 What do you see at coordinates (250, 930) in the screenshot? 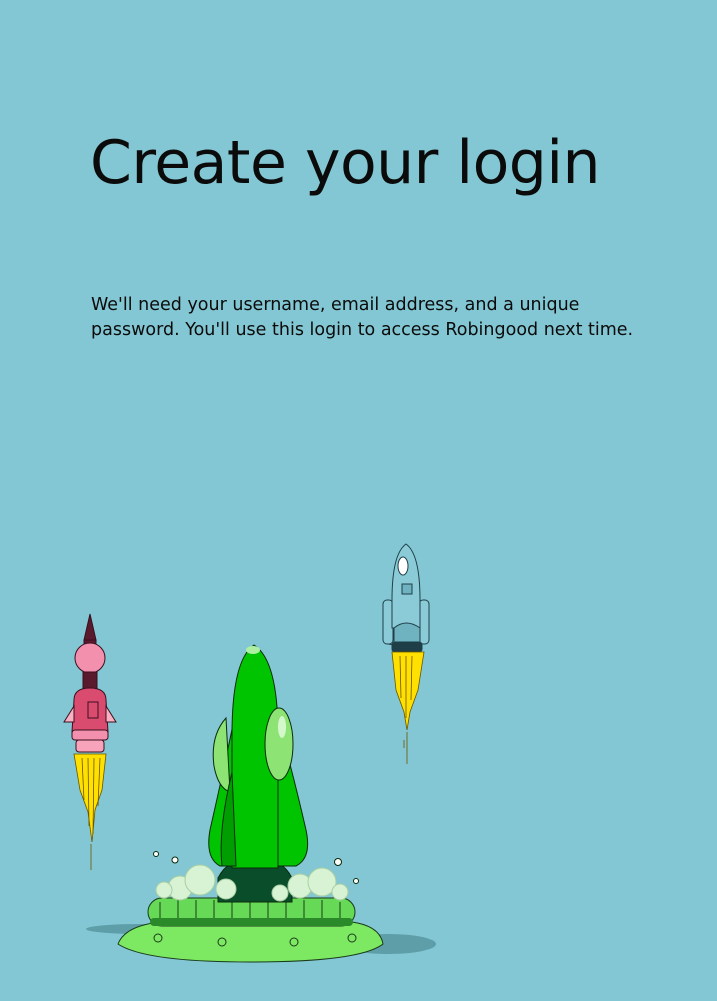
I see `launch-pad-icon` at bounding box center [250, 930].